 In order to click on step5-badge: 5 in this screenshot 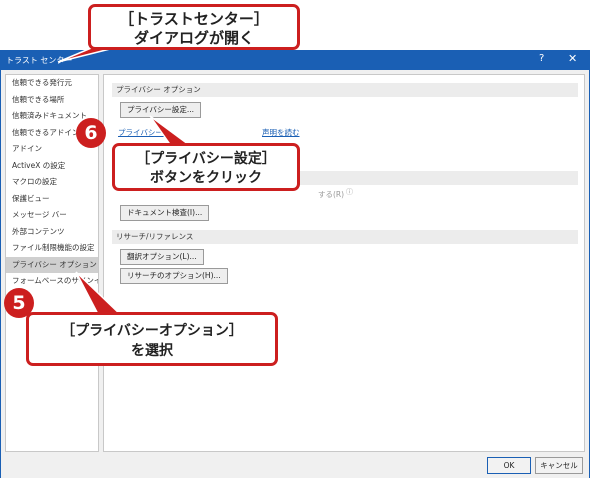, I will do `click(19, 303)`.